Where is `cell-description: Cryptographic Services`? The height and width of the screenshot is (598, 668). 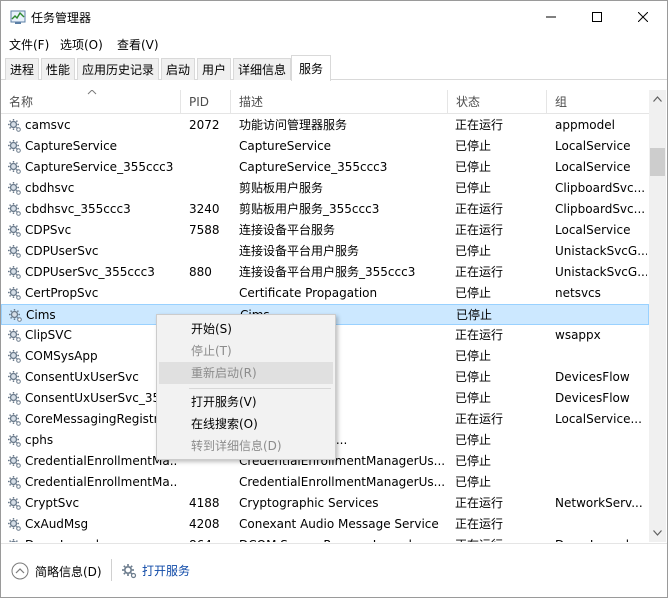
cell-description: Cryptographic Services is located at coordinates (309, 503).